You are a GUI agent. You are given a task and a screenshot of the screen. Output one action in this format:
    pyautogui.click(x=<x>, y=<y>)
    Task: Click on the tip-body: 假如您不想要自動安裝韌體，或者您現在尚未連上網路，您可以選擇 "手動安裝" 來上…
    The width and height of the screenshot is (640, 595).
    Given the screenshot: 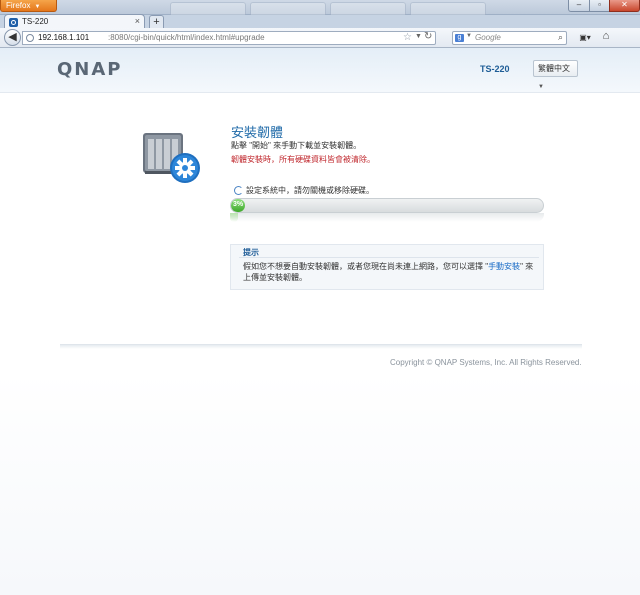 What is the action you would take?
    pyautogui.click(x=391, y=272)
    